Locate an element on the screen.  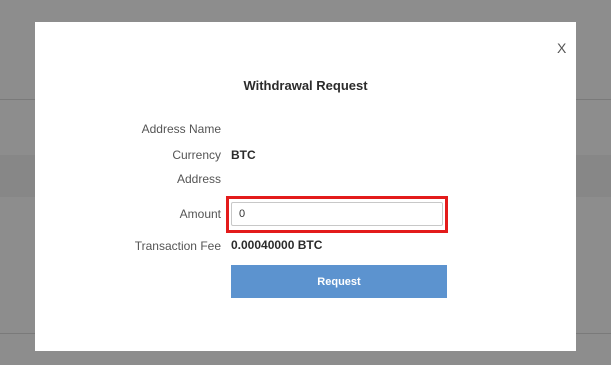
address-label: Address is located at coordinates (198, 179).